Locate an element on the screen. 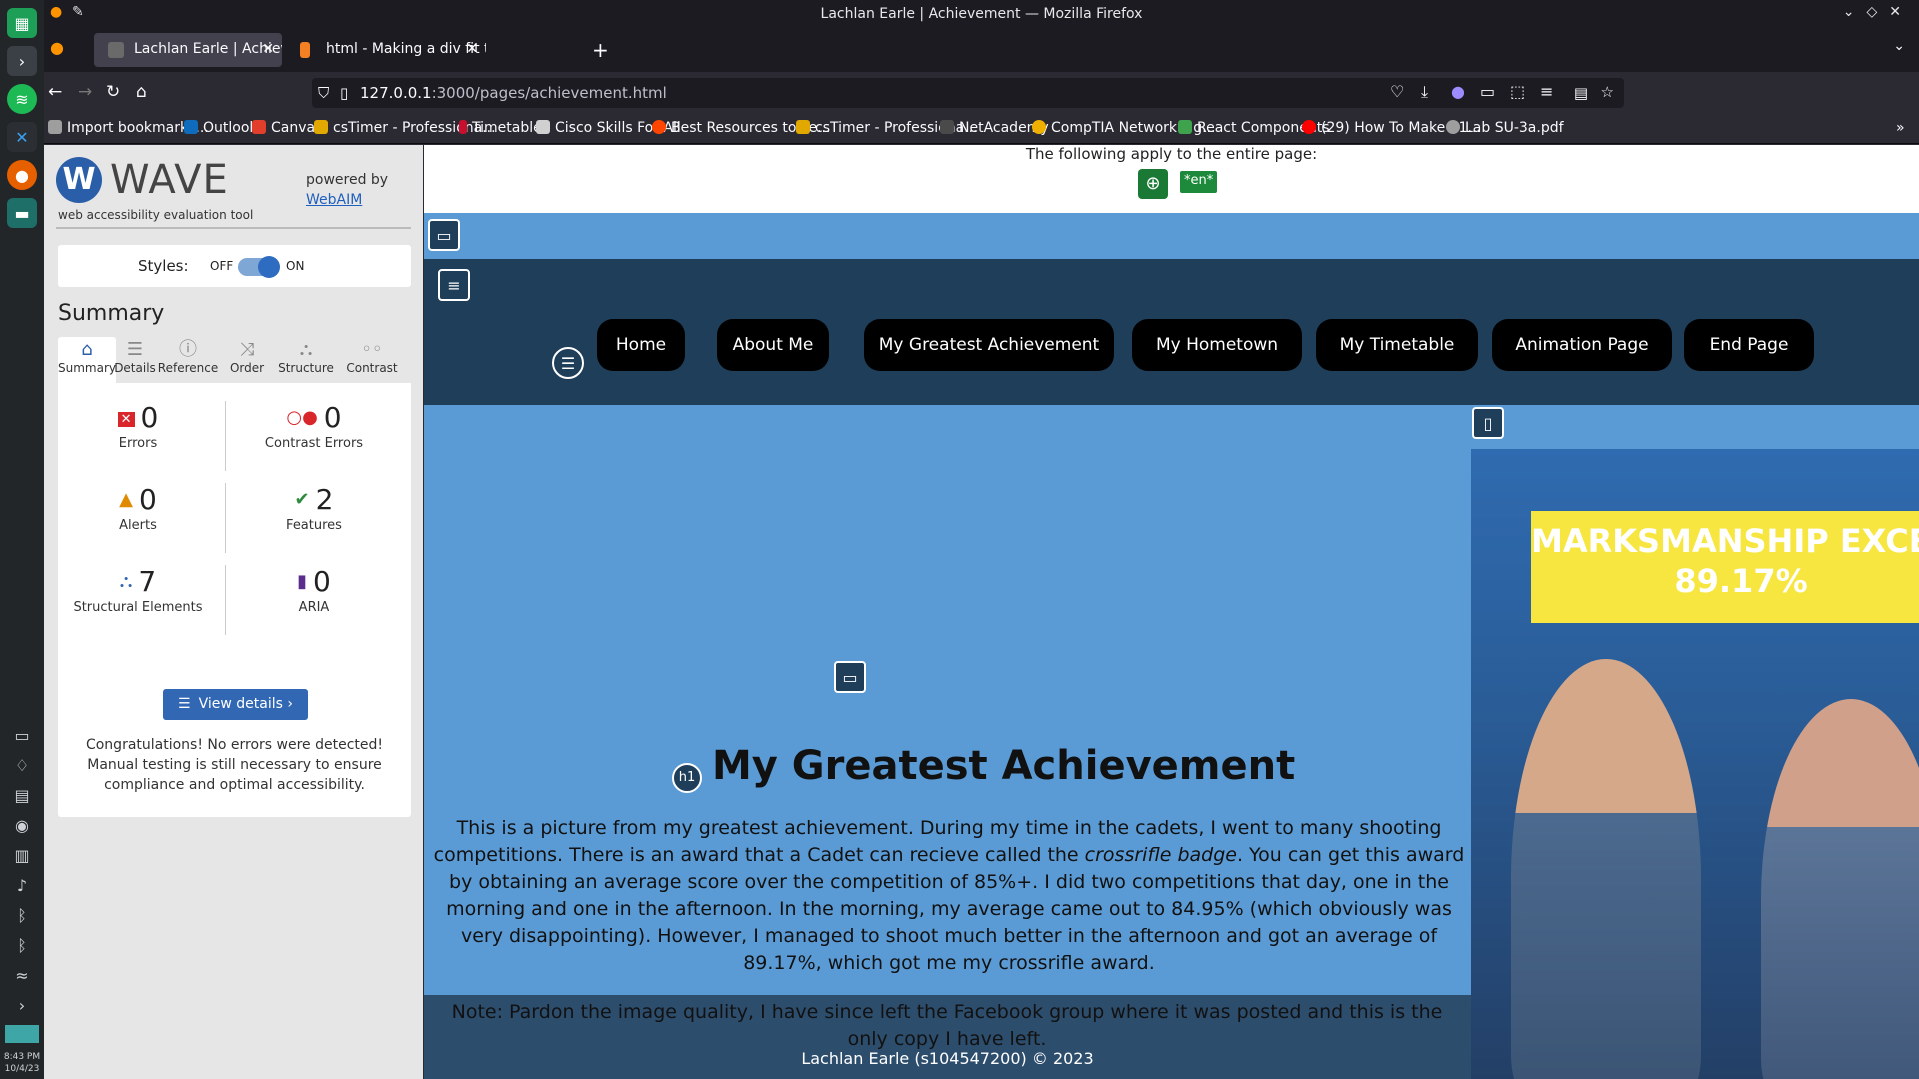  globe-icon: ⊕ is located at coordinates (1153, 184).